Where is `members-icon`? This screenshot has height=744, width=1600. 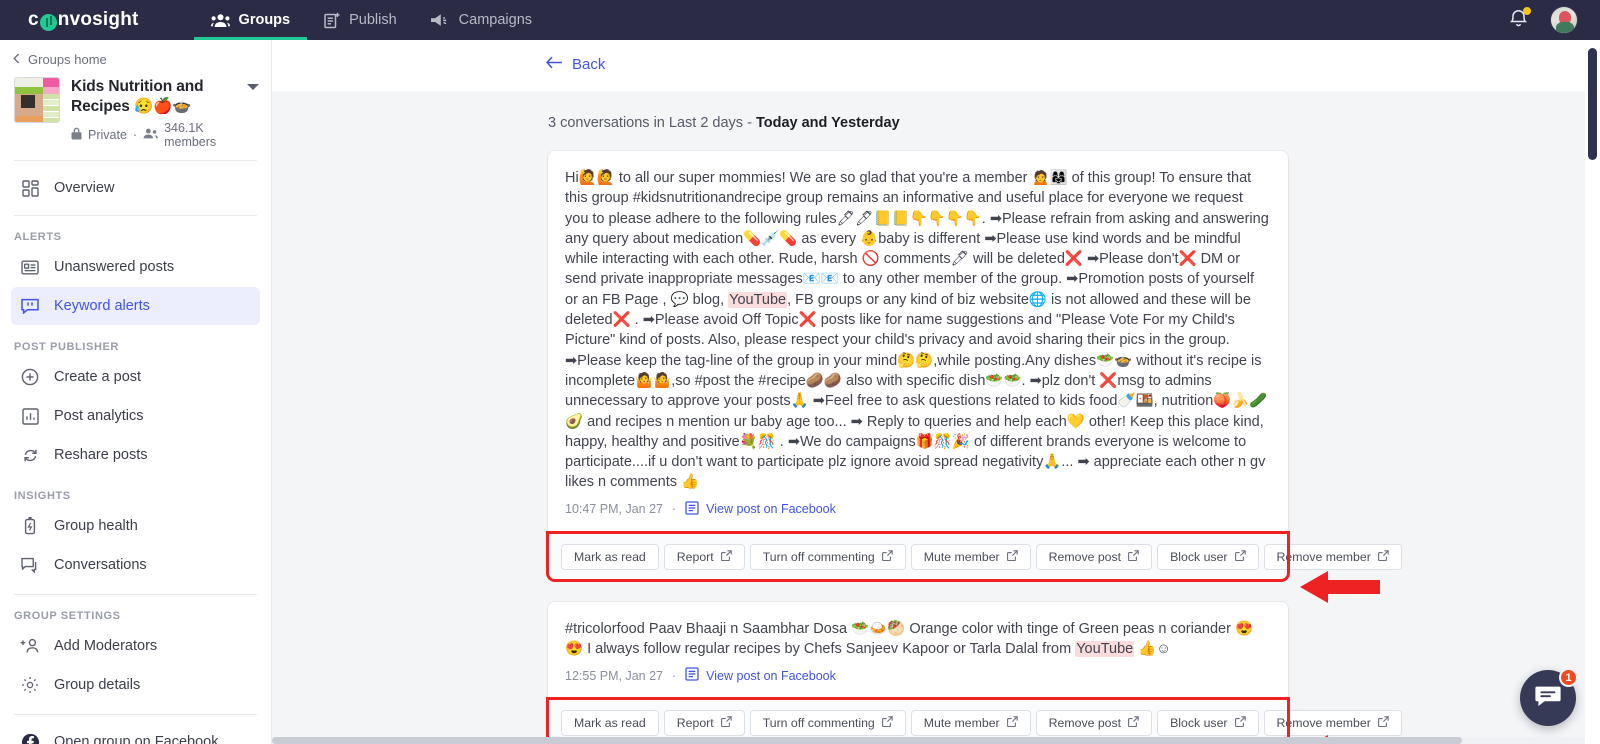
members-icon is located at coordinates (150, 135).